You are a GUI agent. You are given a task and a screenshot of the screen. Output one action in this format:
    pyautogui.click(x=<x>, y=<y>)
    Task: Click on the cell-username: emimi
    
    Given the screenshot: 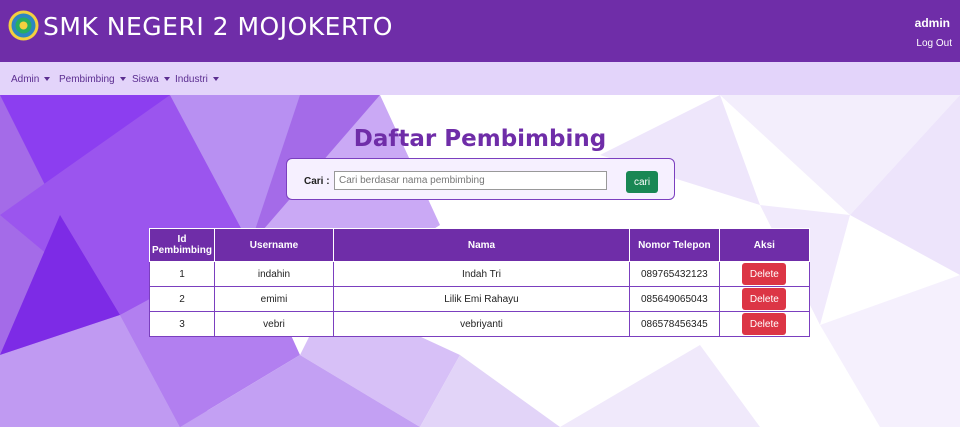 What is the action you would take?
    pyautogui.click(x=274, y=299)
    